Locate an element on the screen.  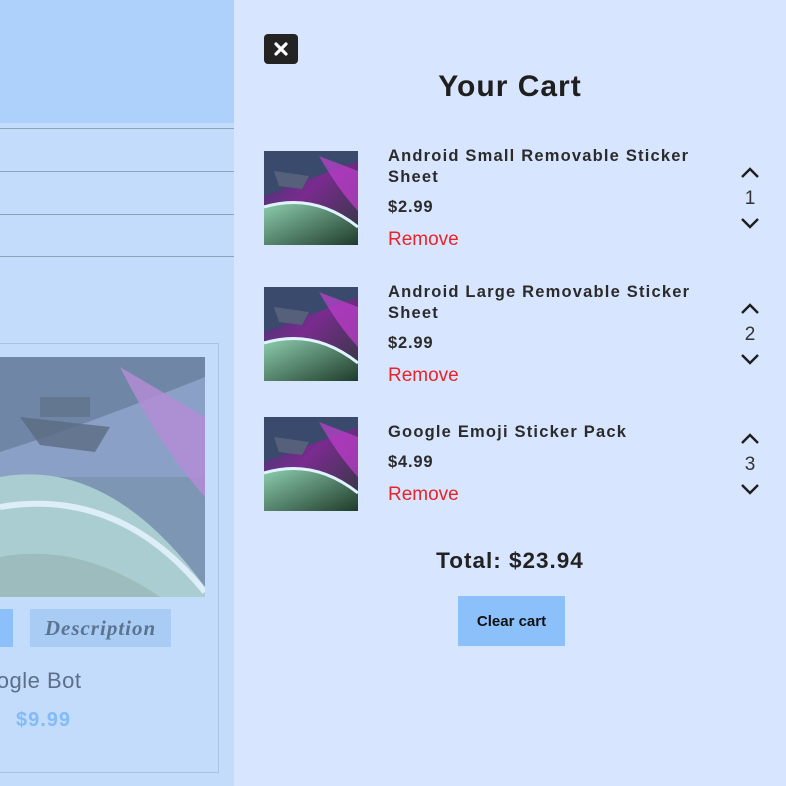
quantity-value: 3 is located at coordinates (750, 464).